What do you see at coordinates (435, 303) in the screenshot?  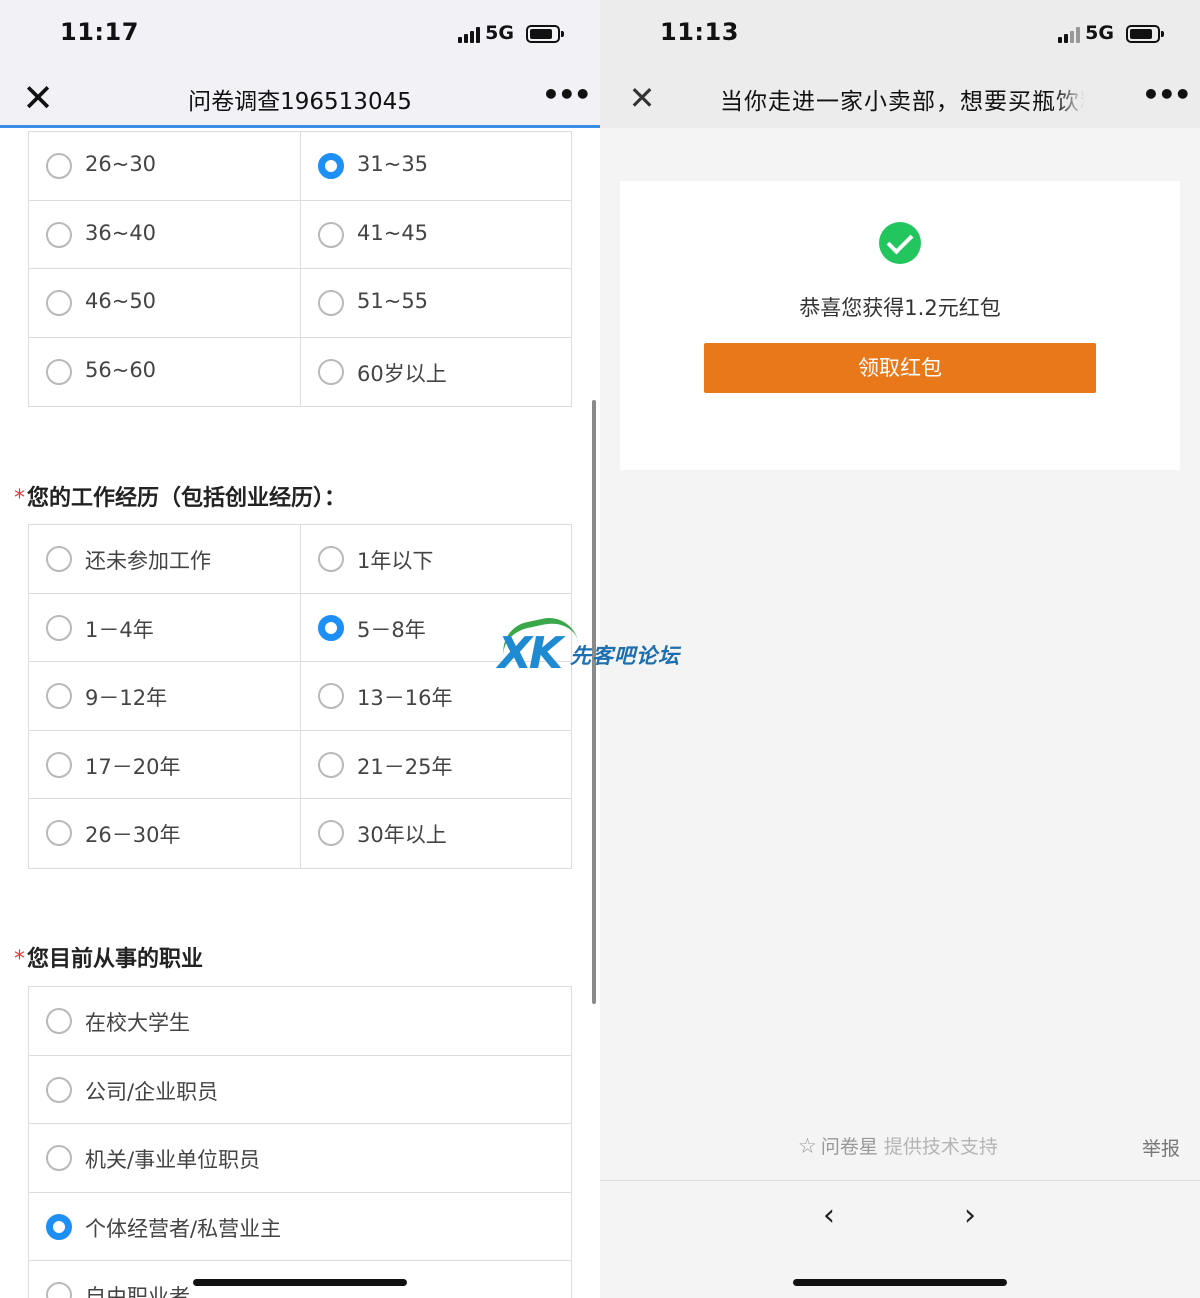 I see `radio-option: 51~55` at bounding box center [435, 303].